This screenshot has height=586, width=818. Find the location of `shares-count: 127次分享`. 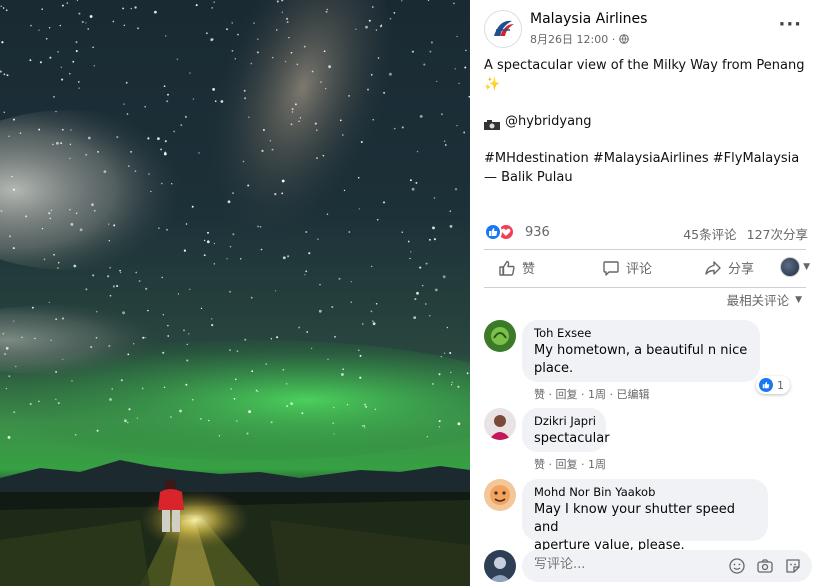

shares-count: 127次分享 is located at coordinates (777, 233).